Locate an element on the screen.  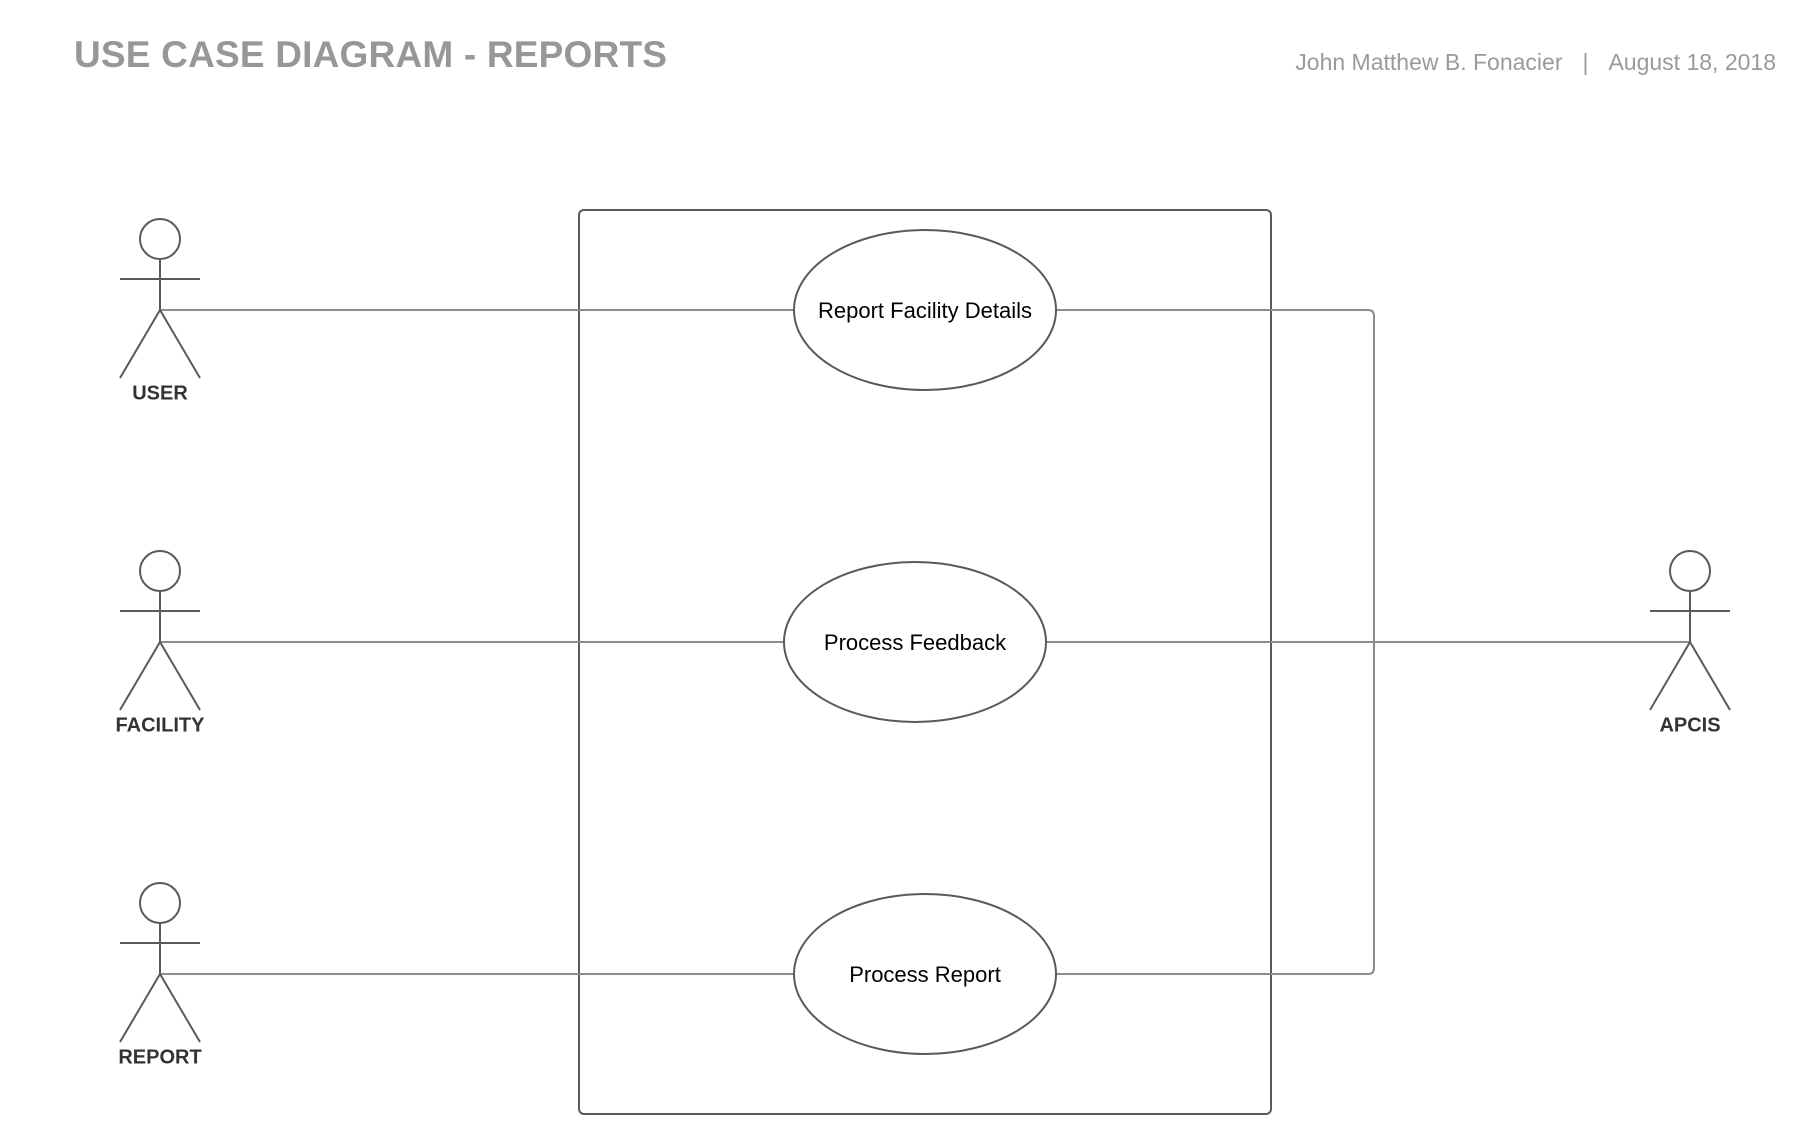
usecase-label-report-facility-details: Report Facility Details is located at coordinates (925, 310).